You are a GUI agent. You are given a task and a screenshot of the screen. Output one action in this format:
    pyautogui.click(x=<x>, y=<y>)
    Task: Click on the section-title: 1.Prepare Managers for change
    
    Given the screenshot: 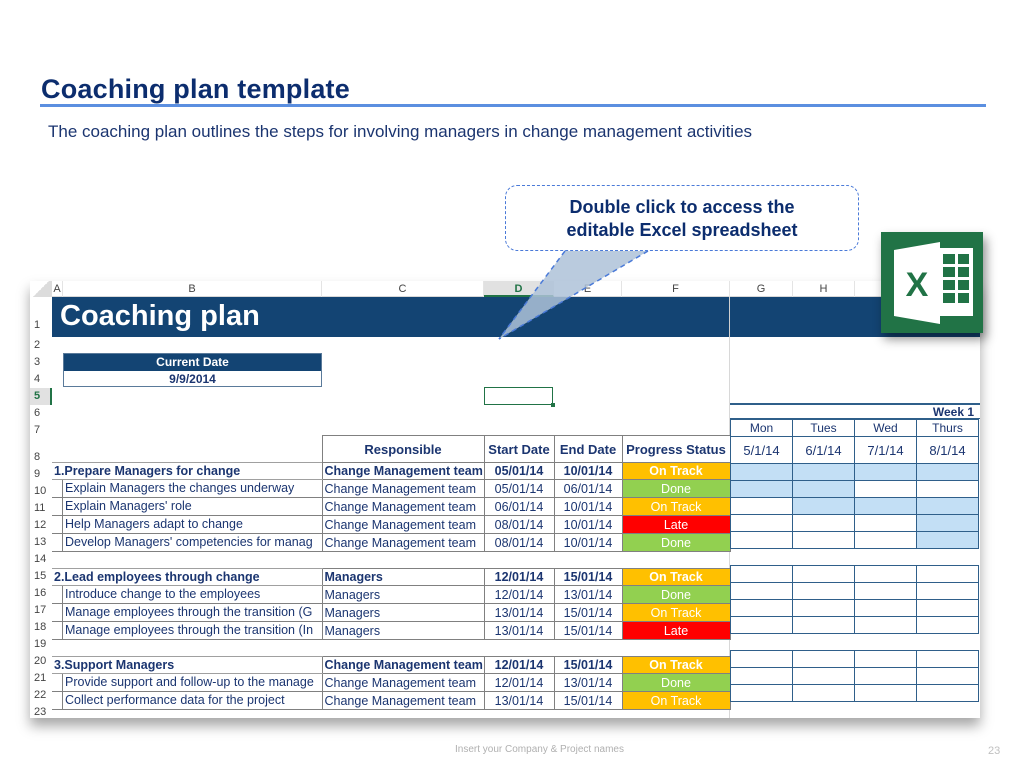 What is the action you would take?
    pyautogui.click(x=187, y=471)
    